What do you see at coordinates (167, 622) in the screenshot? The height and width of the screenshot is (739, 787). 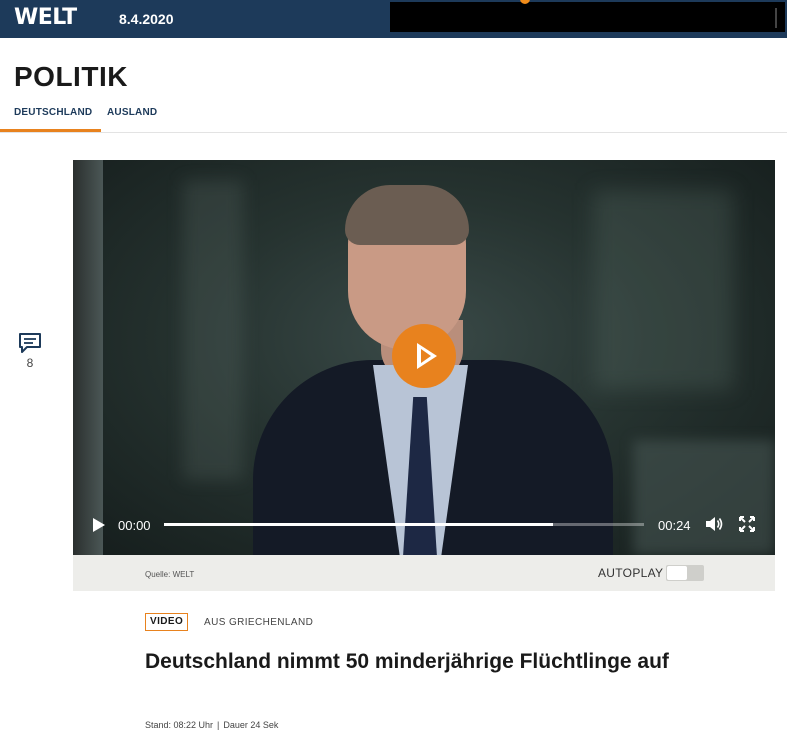 I see `video-badge: VIDEO` at bounding box center [167, 622].